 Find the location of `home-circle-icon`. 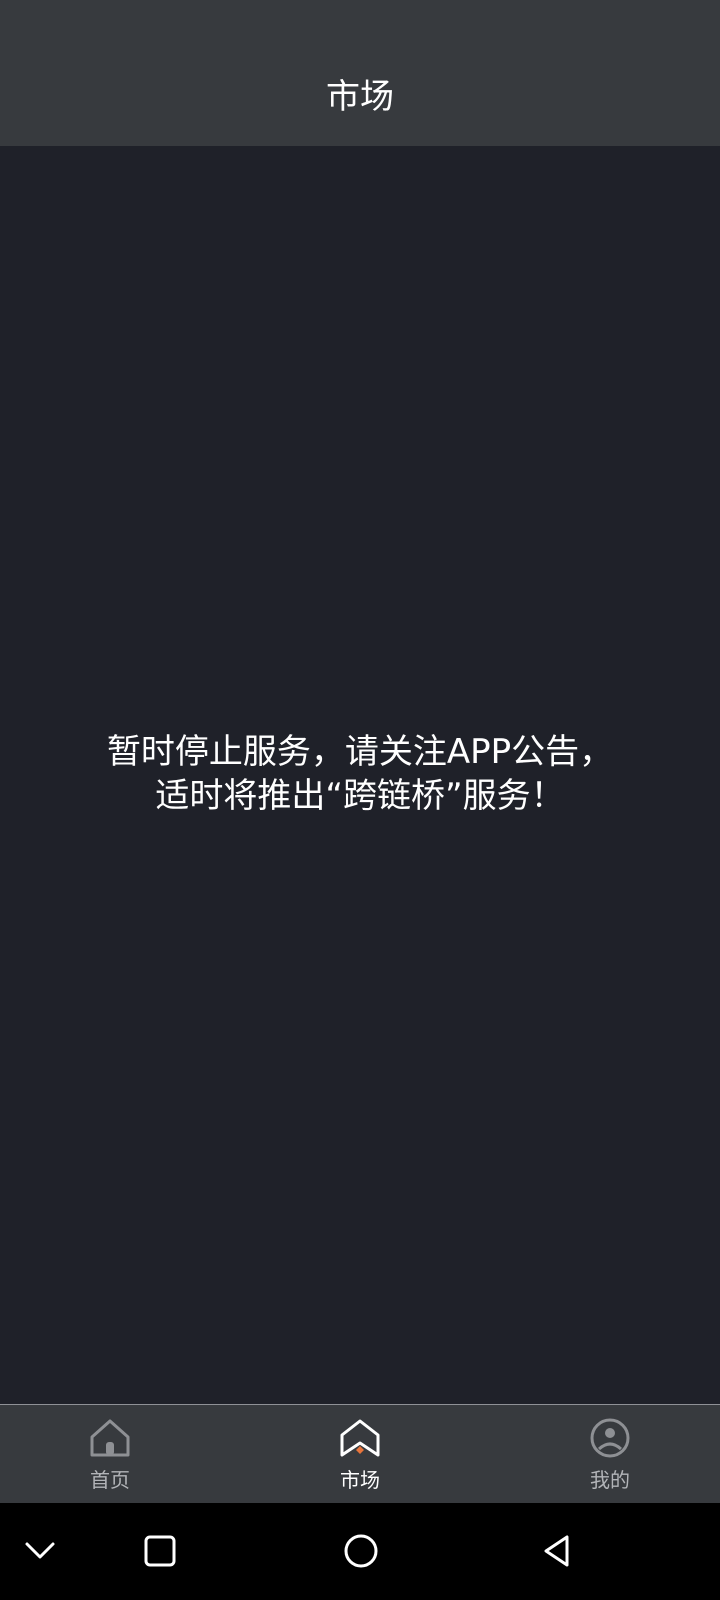

home-circle-icon is located at coordinates (361, 1551).